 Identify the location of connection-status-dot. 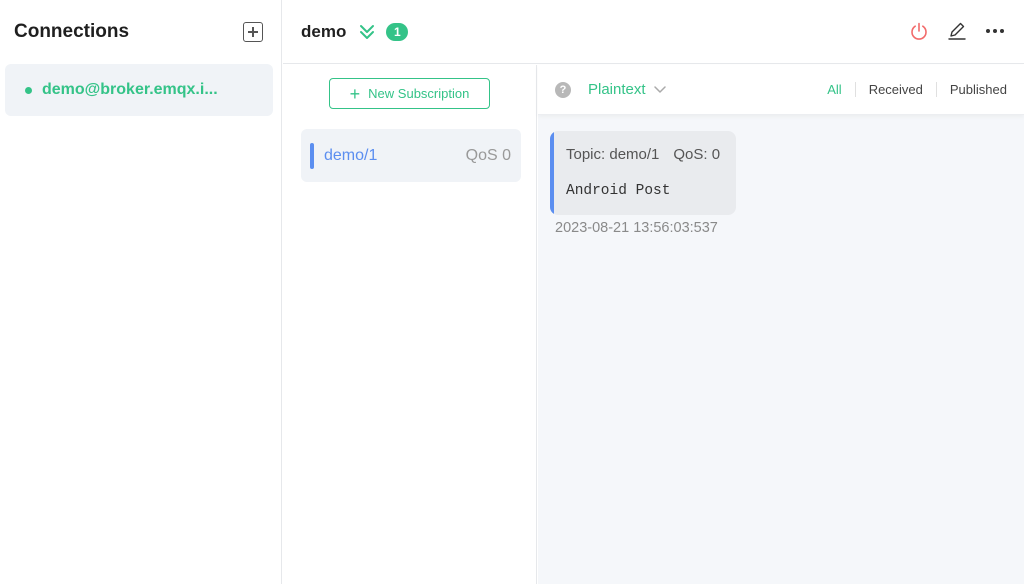
(28, 90).